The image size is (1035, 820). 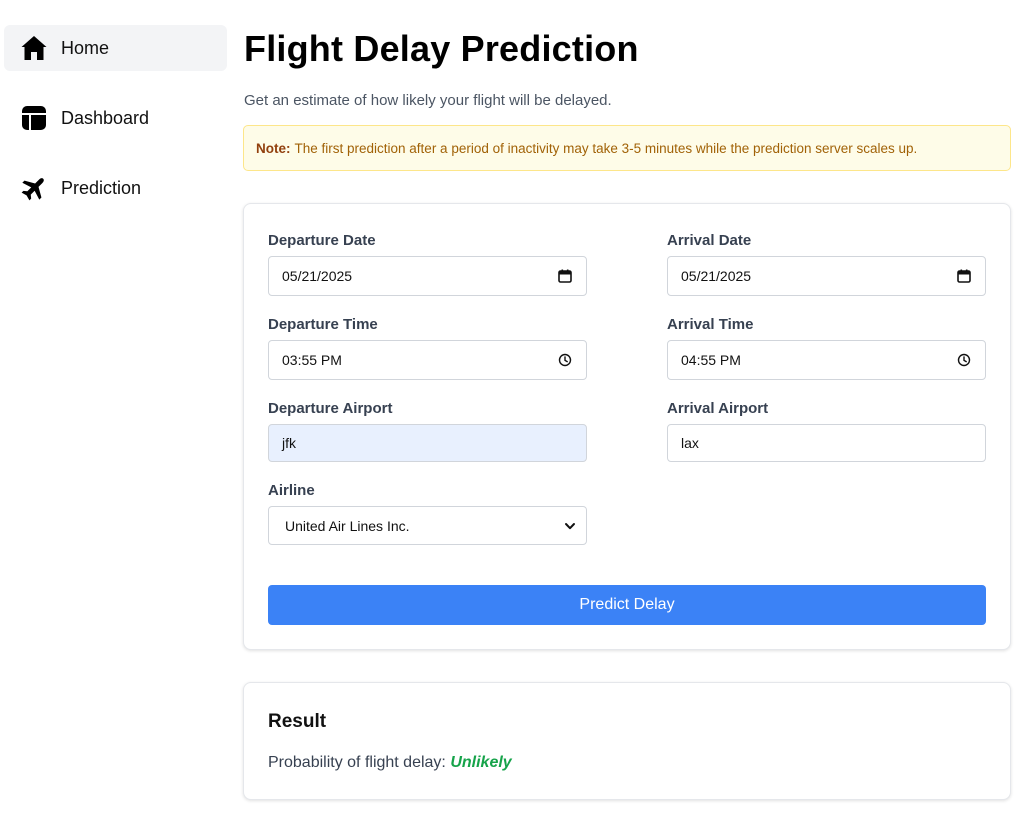 I want to click on predict-delay-button: Predict Delay, so click(x=627, y=605).